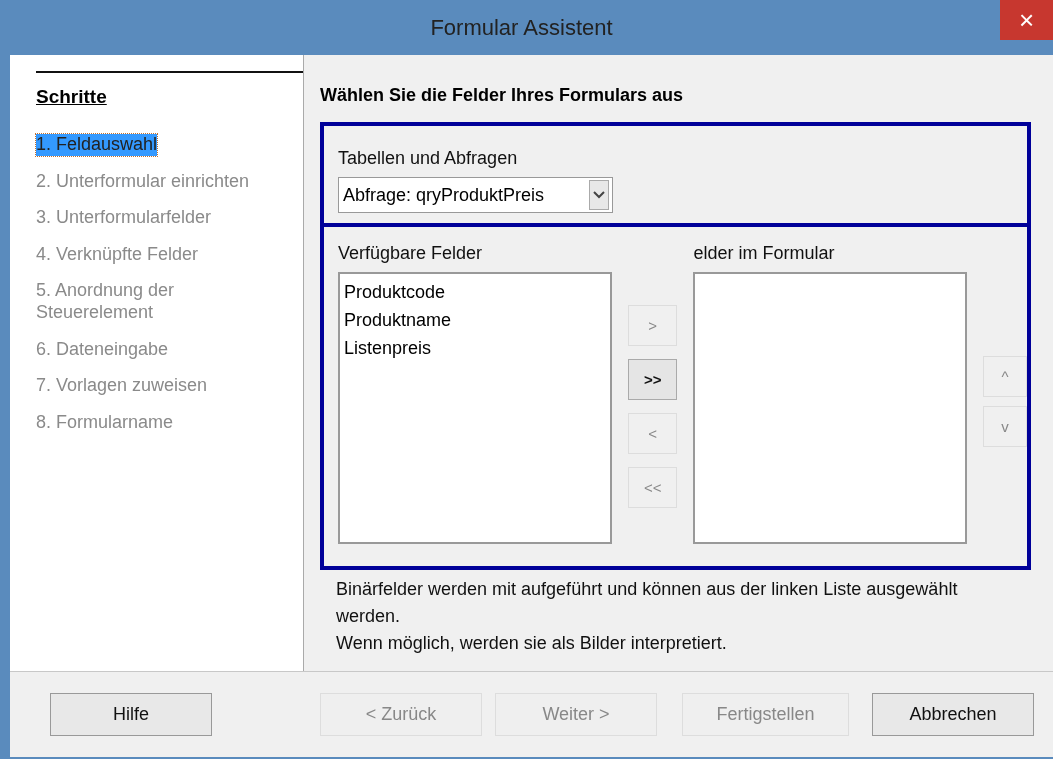 The height and width of the screenshot is (759, 1053). Describe the element at coordinates (764, 253) in the screenshot. I see `field-label: elder im Formular` at that location.